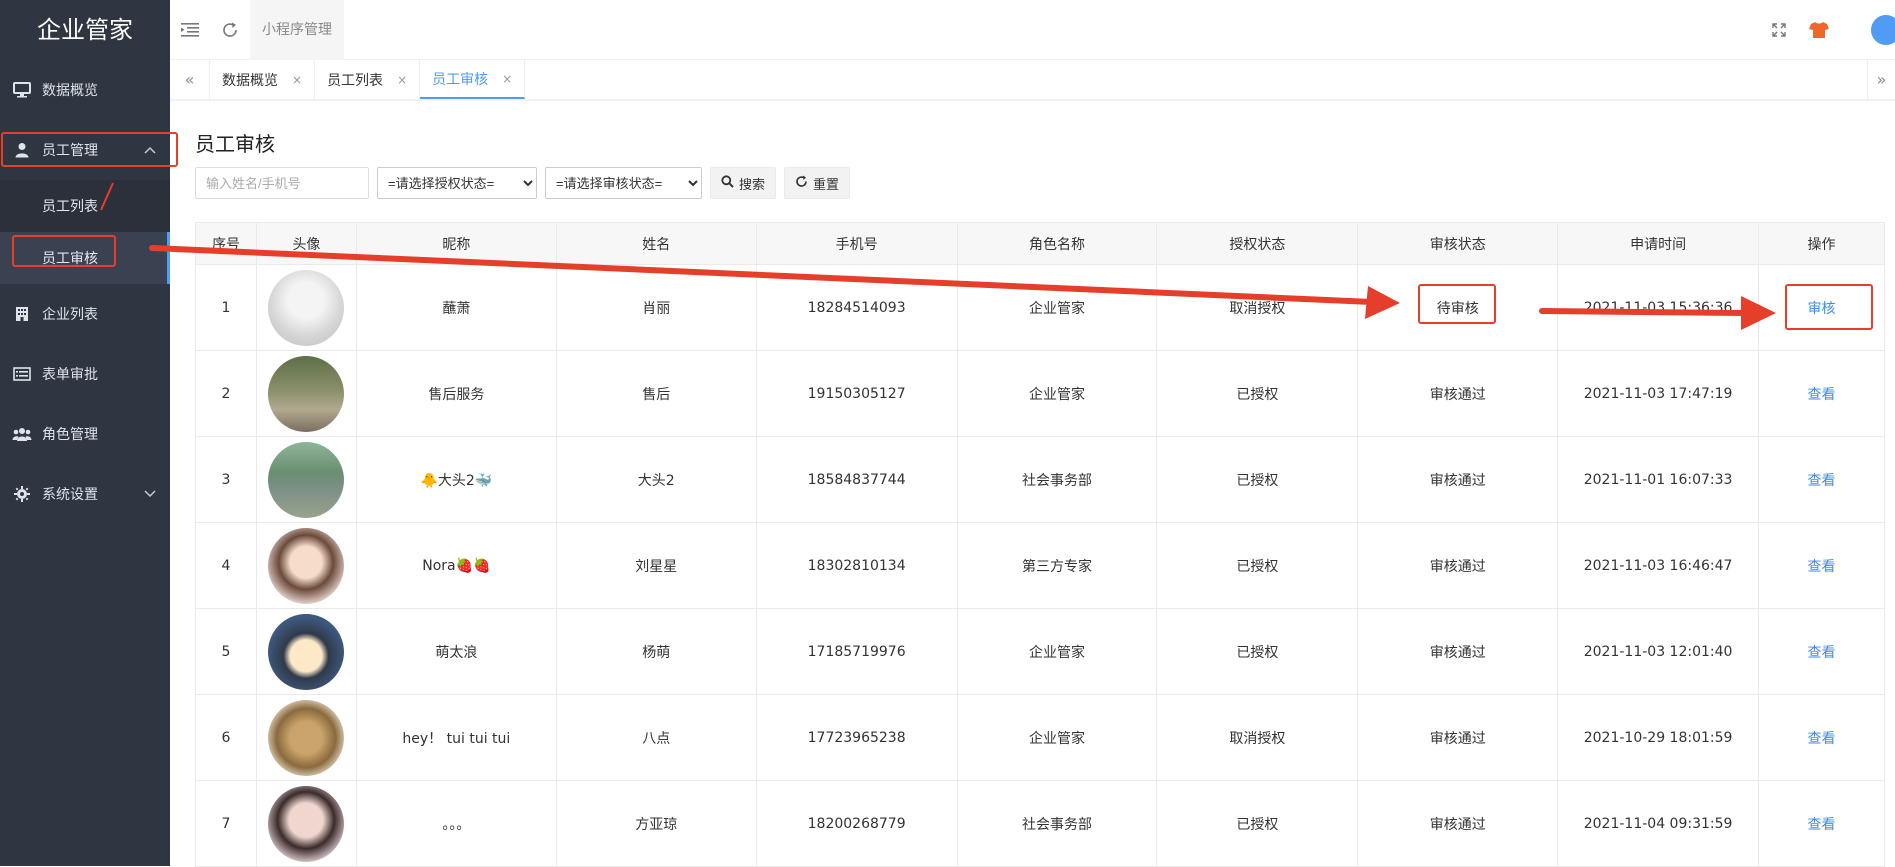 This screenshot has width=1895, height=867. Describe the element at coordinates (22, 494) in the screenshot. I see `gear-icon` at that location.